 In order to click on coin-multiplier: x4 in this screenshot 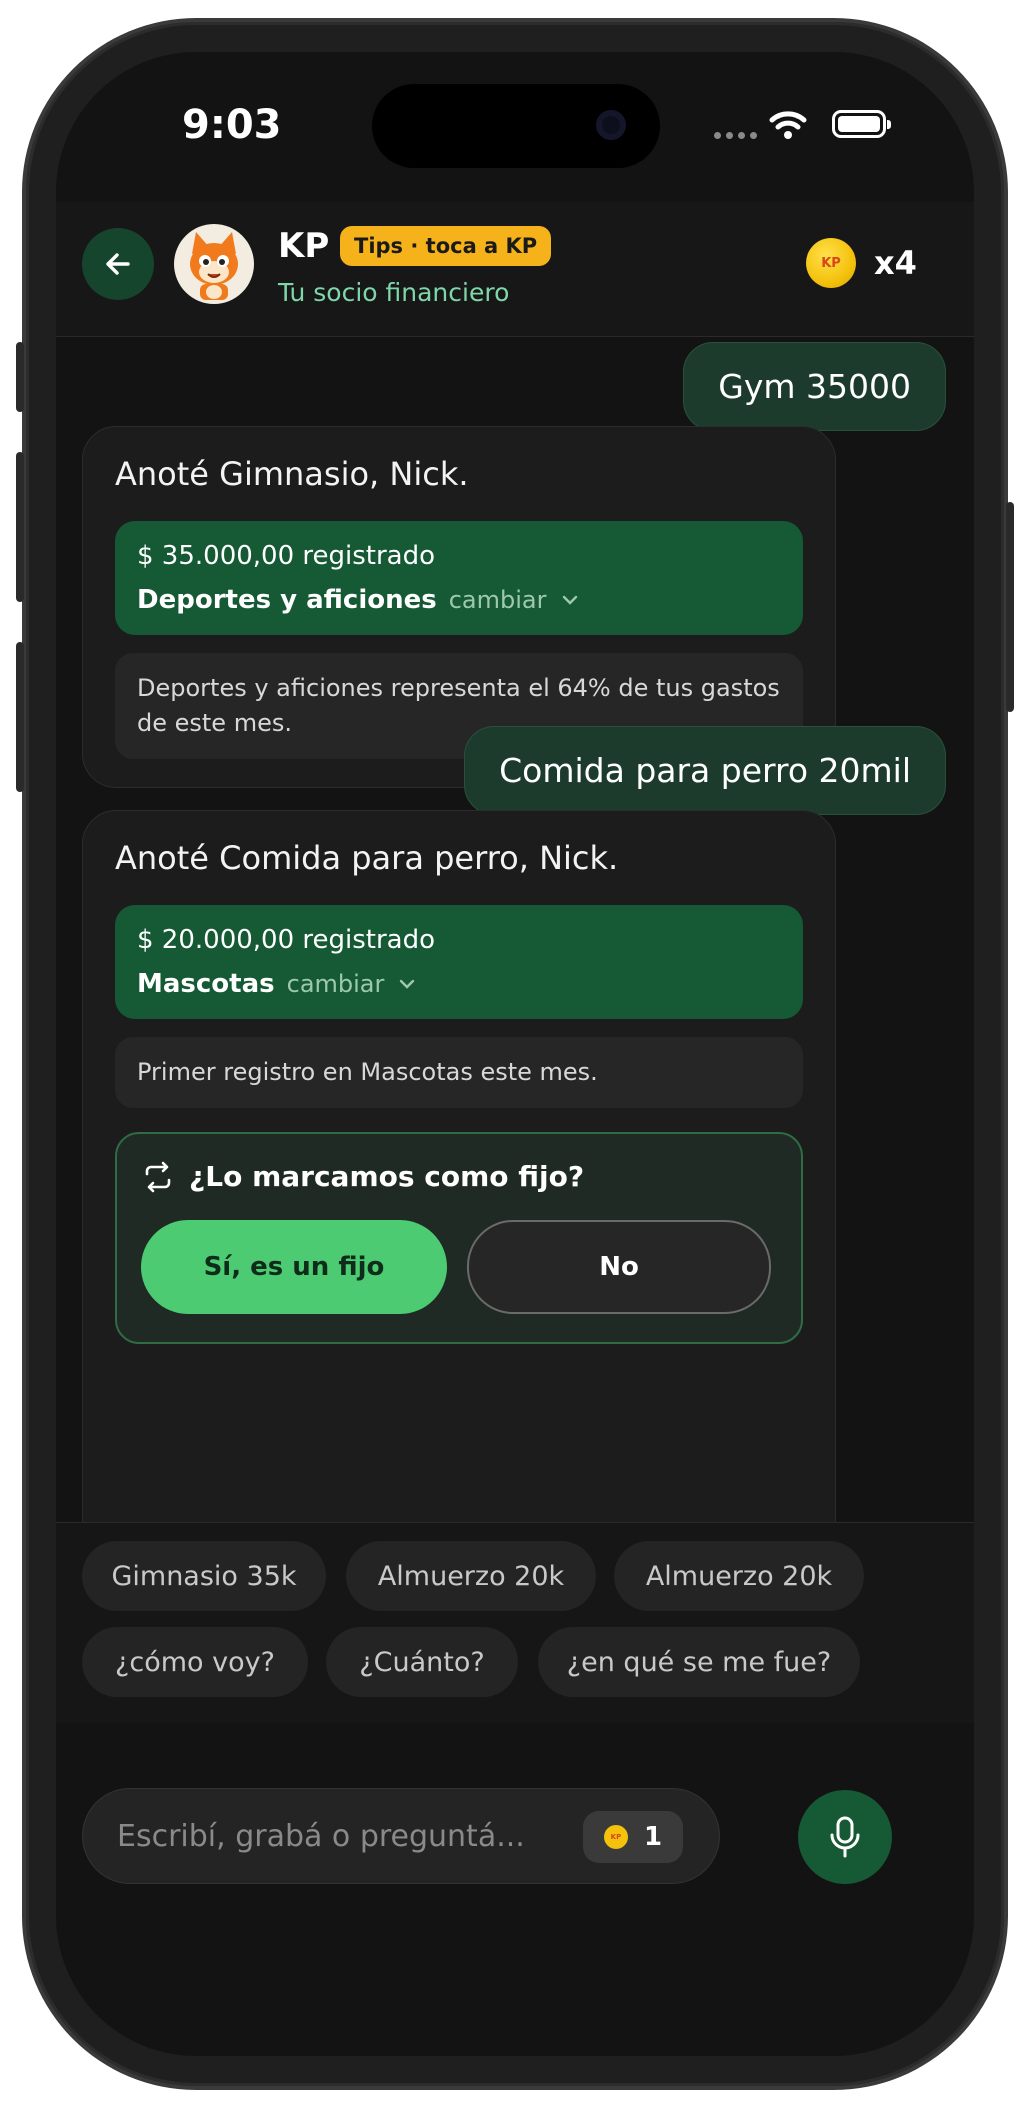, I will do `click(895, 263)`.